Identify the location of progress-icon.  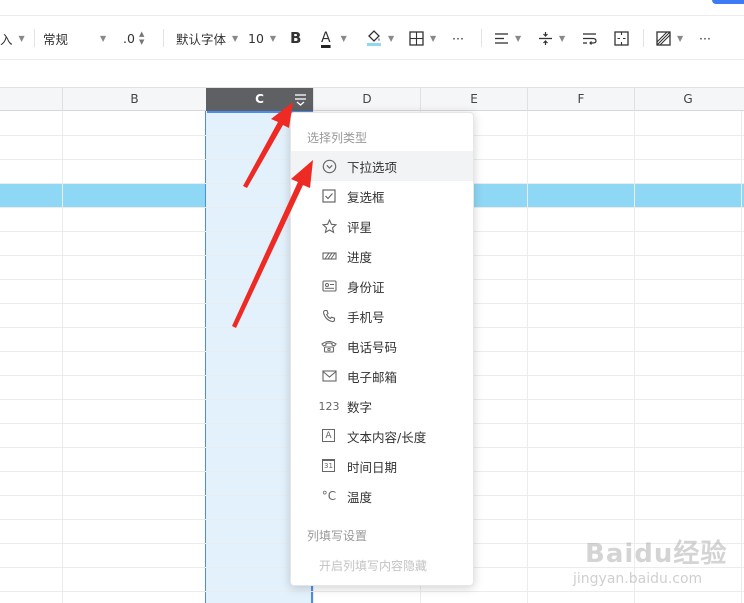
(329, 256).